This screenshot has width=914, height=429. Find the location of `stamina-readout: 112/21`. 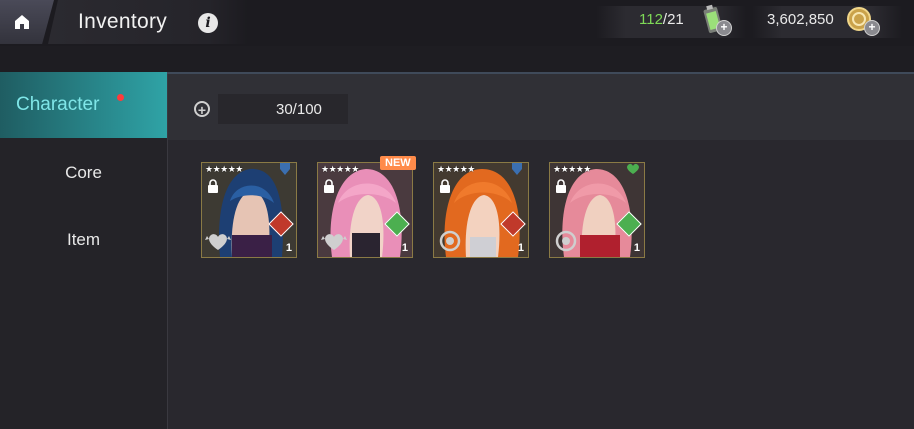

stamina-readout: 112/21 is located at coordinates (661, 19).